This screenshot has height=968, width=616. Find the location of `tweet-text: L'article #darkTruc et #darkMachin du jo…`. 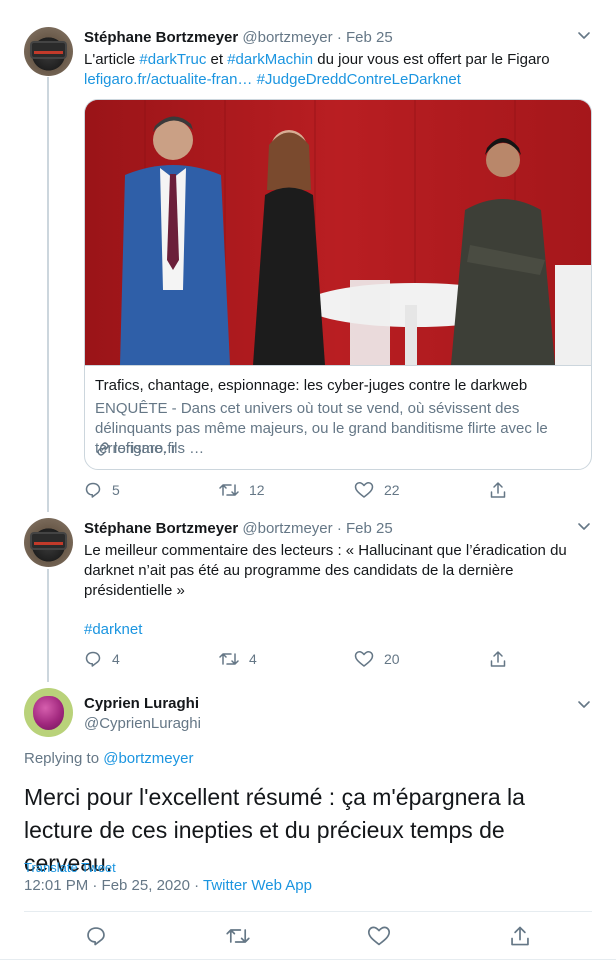

tweet-text: L'article #darkTruc et #darkMachin du jo… is located at coordinates (339, 70).